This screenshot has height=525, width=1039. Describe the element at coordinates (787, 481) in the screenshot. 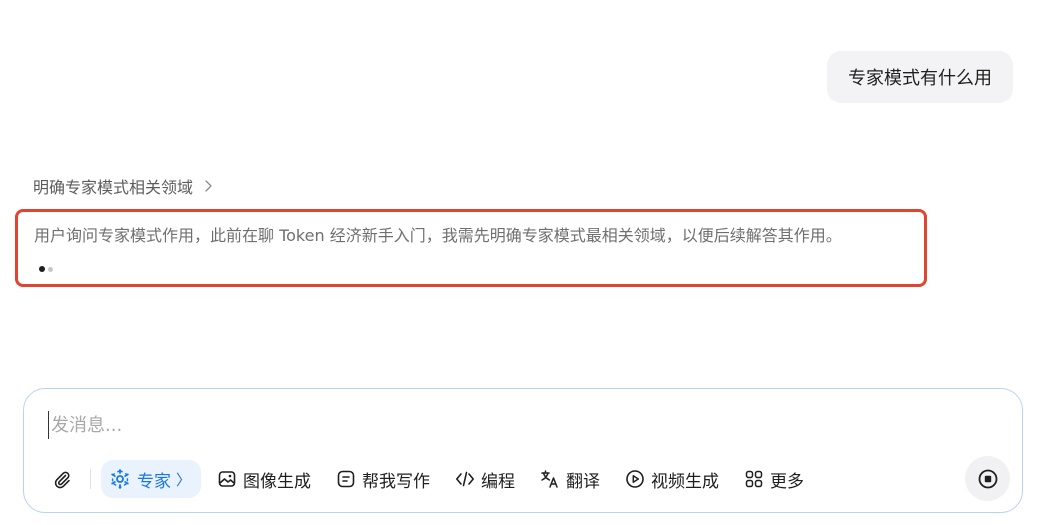

I see `more-label: 更多` at that location.